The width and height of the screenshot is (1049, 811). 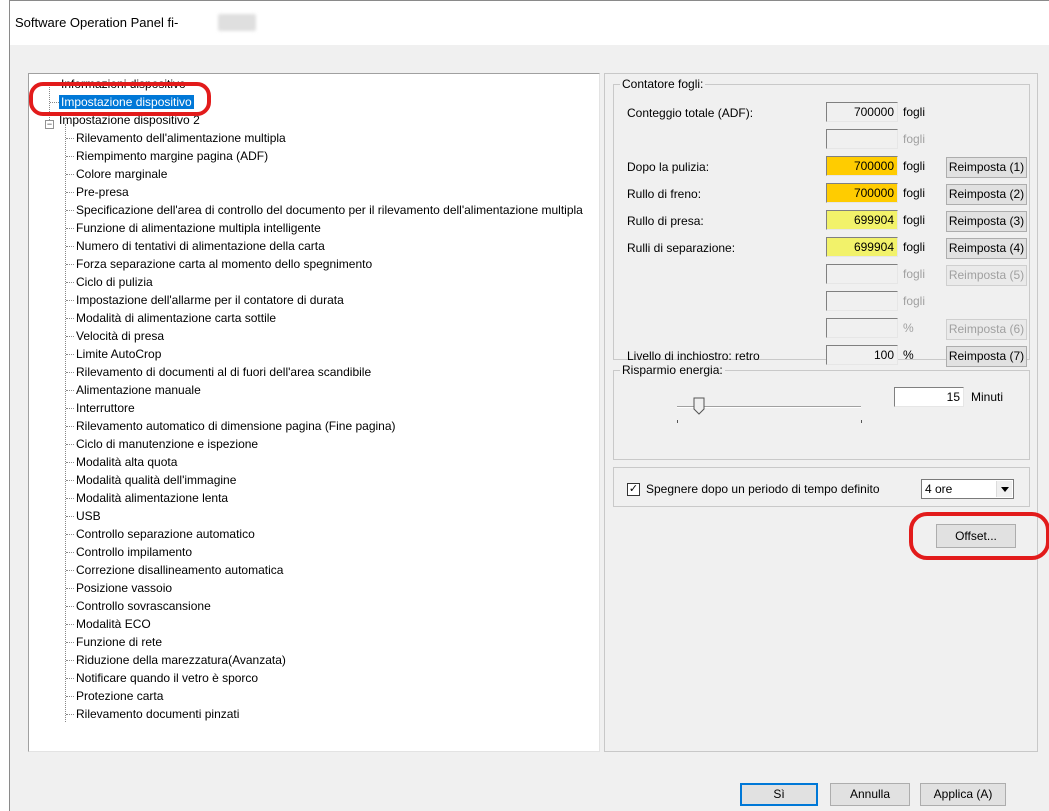 I want to click on tree-item-child: Ciclo di manutenzione e ispezione, so click(x=167, y=444).